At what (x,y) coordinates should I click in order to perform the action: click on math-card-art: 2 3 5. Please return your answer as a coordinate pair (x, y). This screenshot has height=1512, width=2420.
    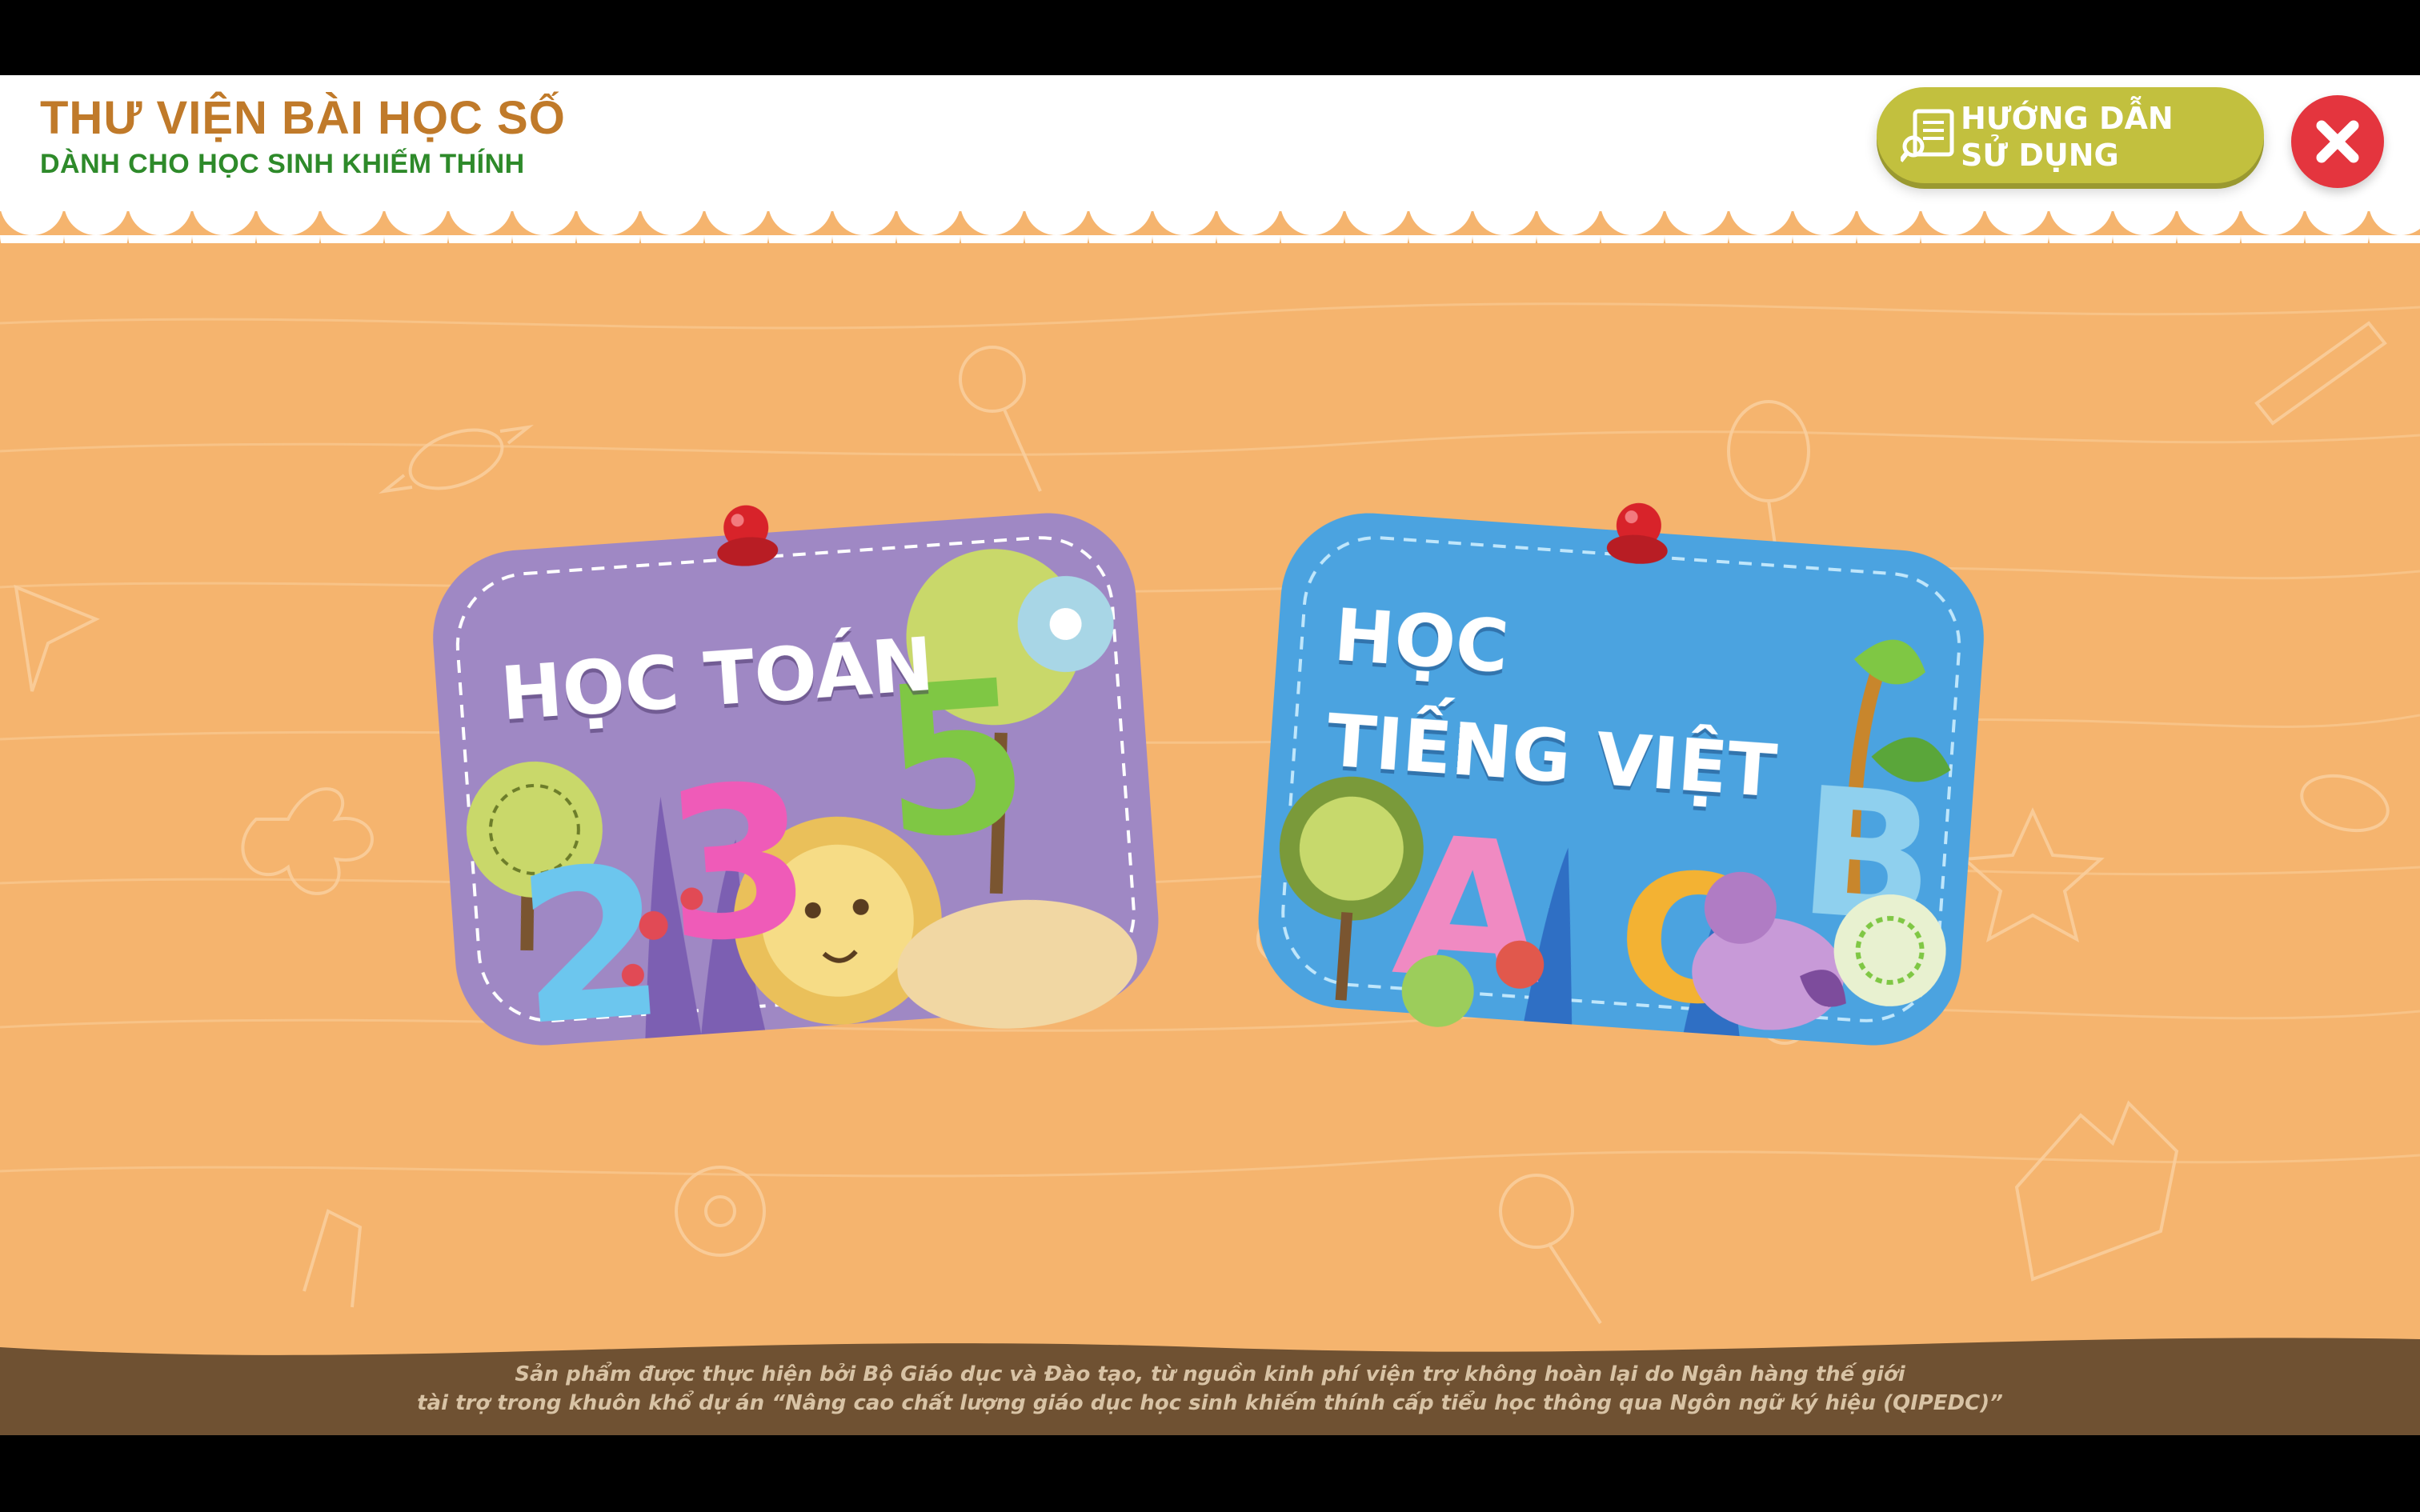
    Looking at the image, I should click on (796, 788).